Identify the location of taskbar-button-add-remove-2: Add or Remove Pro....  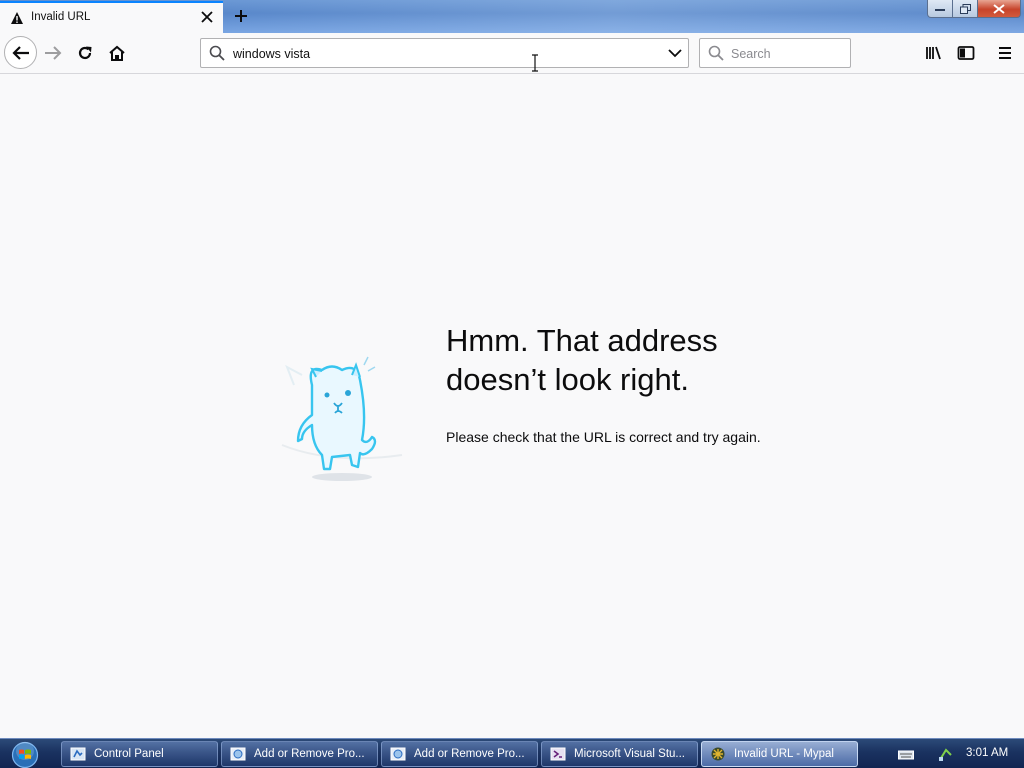
(459, 754).